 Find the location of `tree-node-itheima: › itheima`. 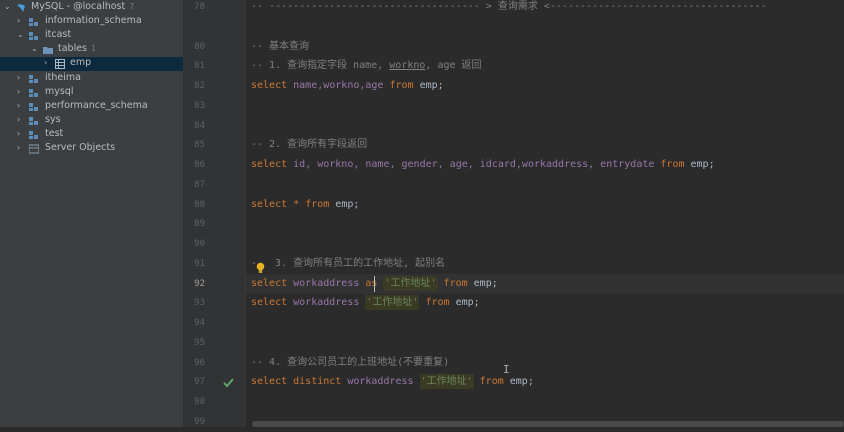

tree-node-itheima: › itheima is located at coordinates (91, 79).